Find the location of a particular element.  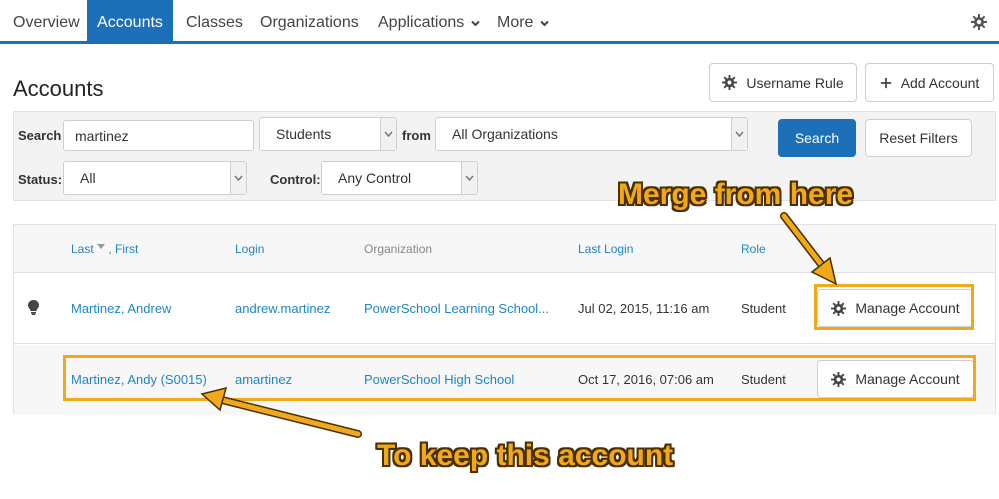

username-rule-label: Username Rule is located at coordinates (795, 82).